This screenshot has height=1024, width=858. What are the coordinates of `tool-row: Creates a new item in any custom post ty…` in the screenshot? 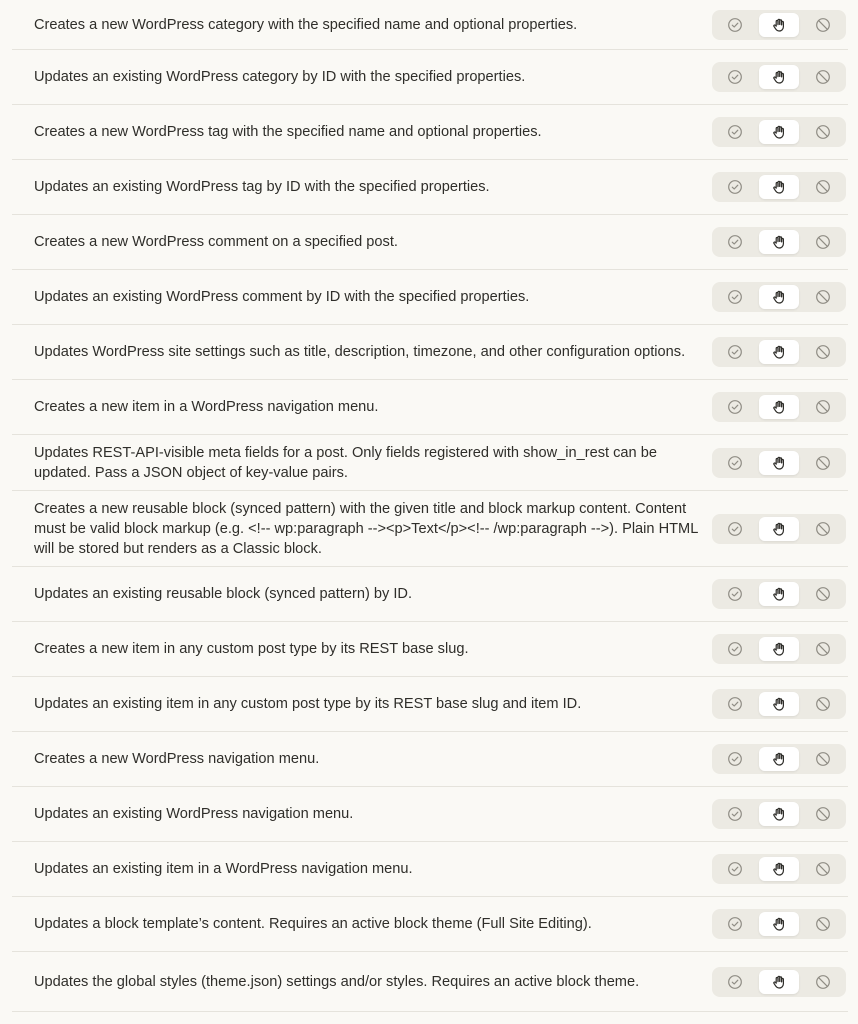 It's located at (430, 649).